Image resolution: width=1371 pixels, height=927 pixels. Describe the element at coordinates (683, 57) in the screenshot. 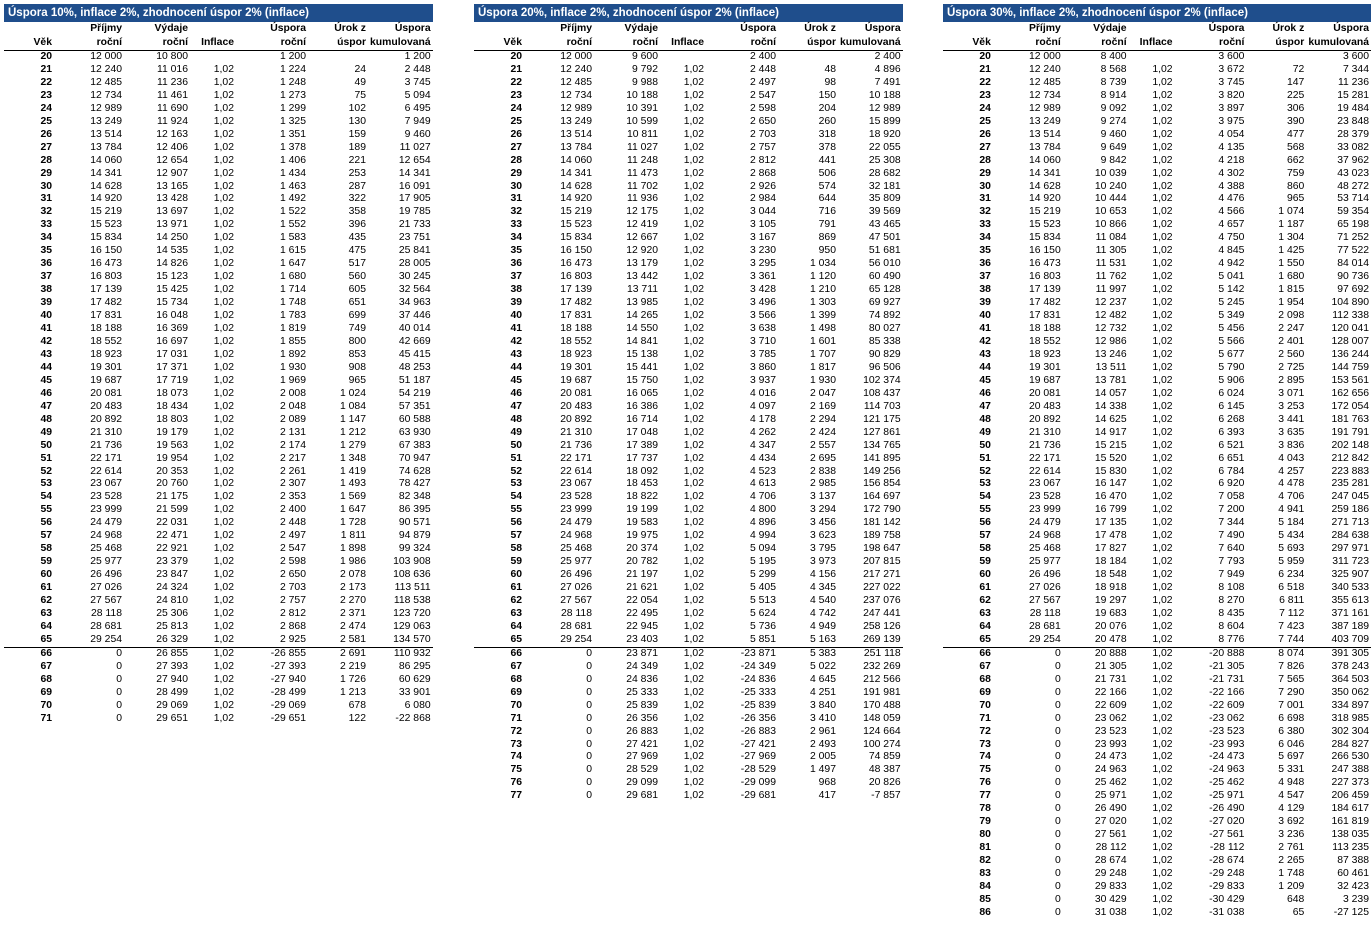

I see `cell-inflace` at that location.